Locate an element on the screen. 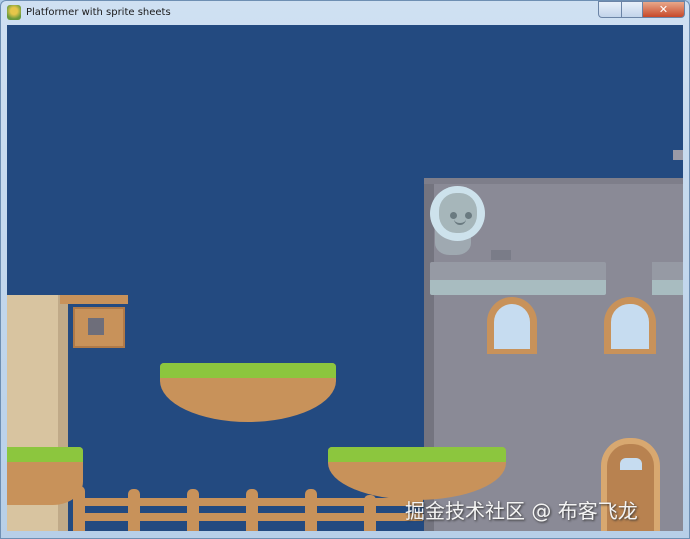 Image resolution: width=690 pixels, height=539 pixels. cup-icon is located at coordinates (96, 326).